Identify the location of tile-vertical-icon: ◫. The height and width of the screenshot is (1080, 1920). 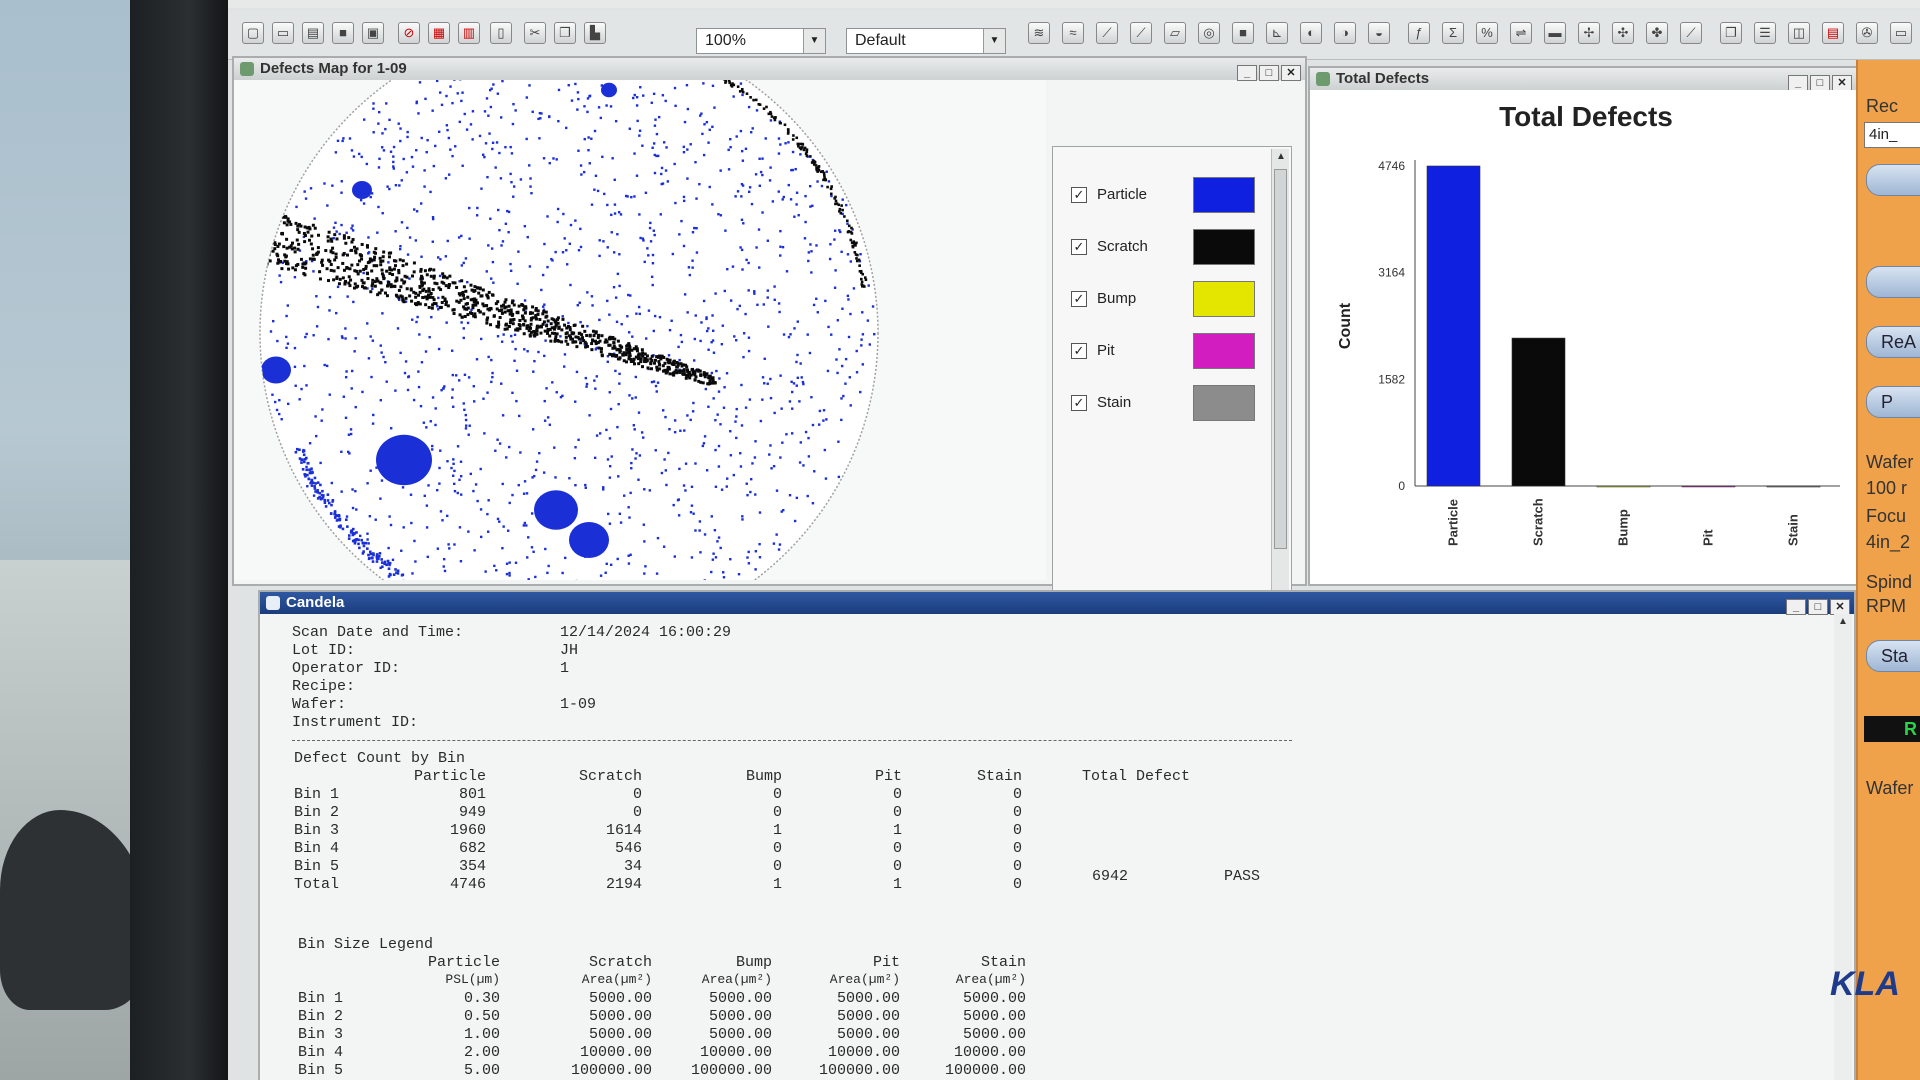
(1799, 33).